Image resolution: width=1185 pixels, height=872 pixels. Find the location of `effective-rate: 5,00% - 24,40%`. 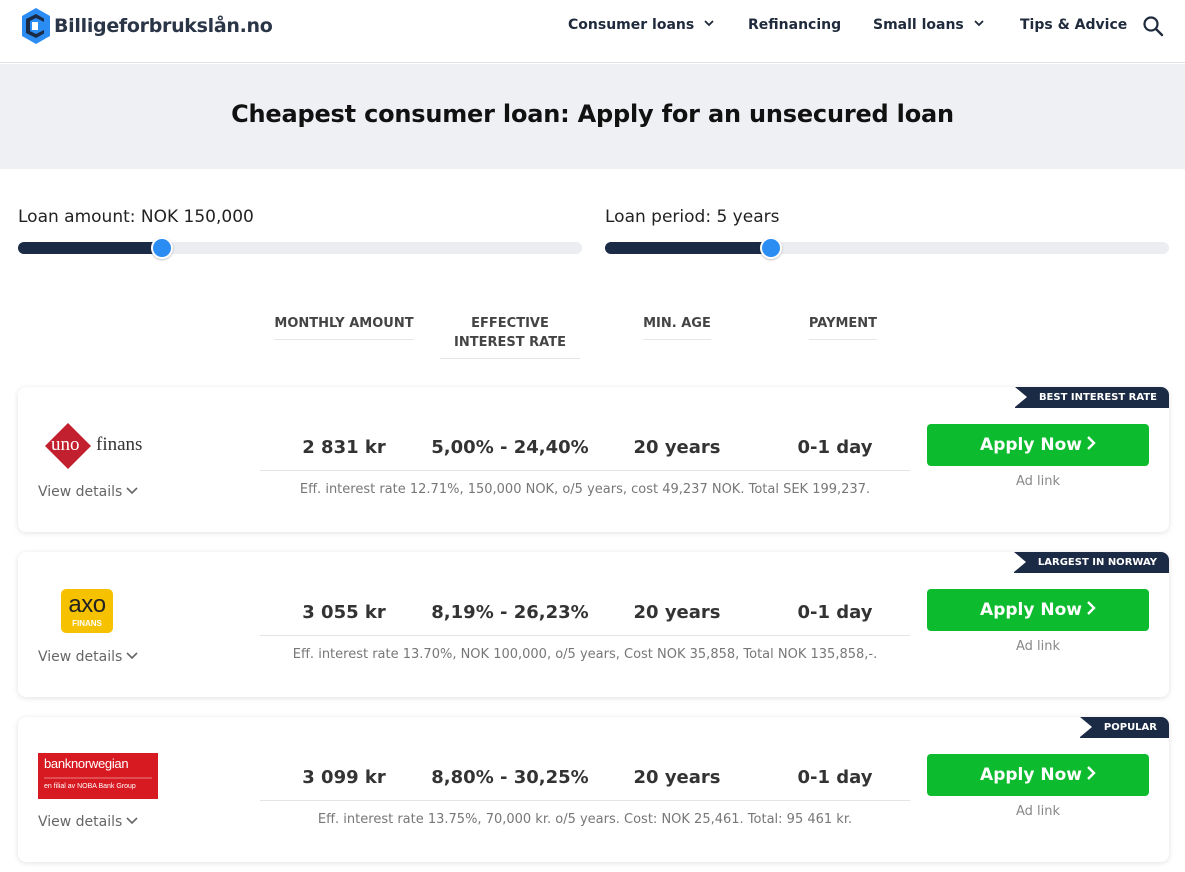

effective-rate: 5,00% - 24,40% is located at coordinates (510, 447).